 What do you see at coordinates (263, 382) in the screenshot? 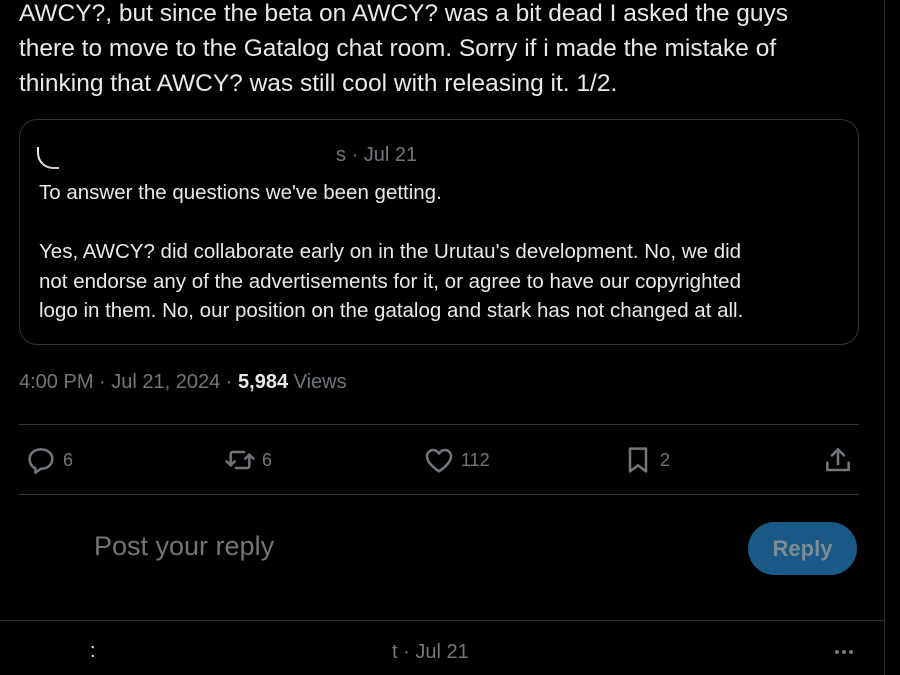
I see `views-count: 5,984` at bounding box center [263, 382].